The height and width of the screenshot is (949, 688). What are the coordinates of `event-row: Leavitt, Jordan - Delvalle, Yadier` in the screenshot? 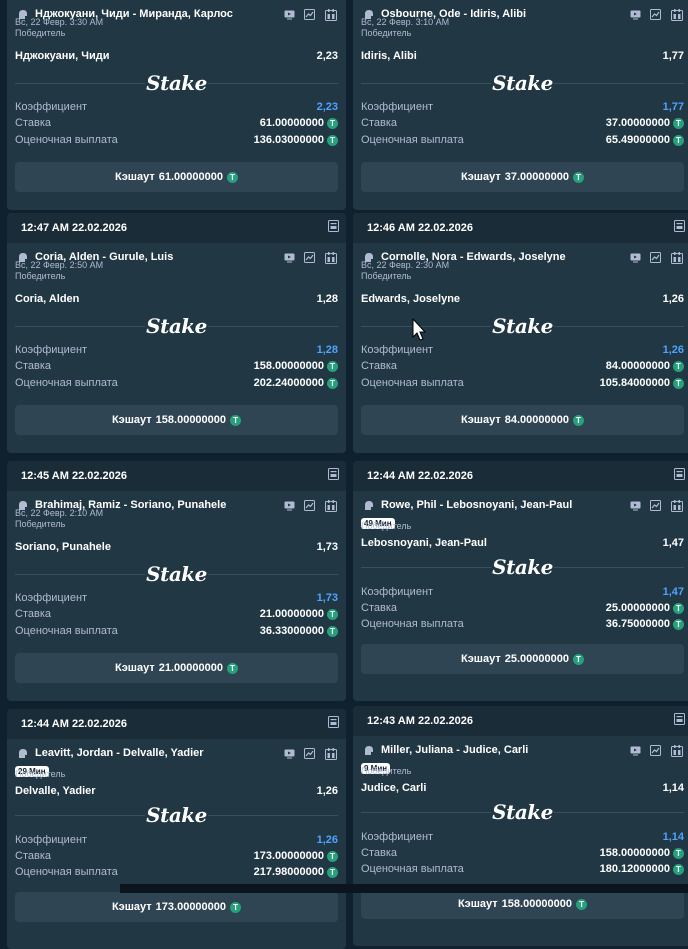 It's located at (177, 754).